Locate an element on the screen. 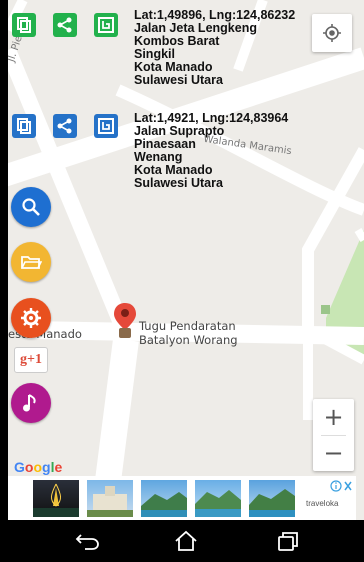 The image size is (364, 562). folder-button is located at coordinates (31, 262).